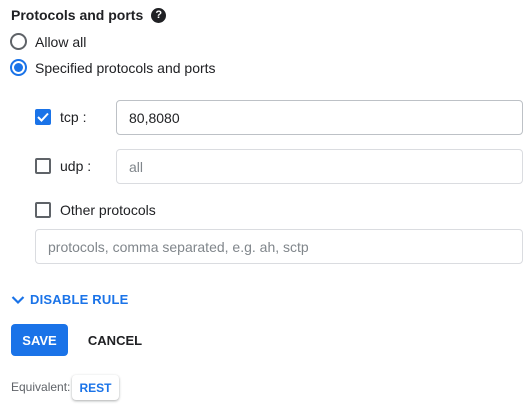 This screenshot has height=405, width=530. I want to click on other-protocols-label: Other protocols, so click(108, 210).